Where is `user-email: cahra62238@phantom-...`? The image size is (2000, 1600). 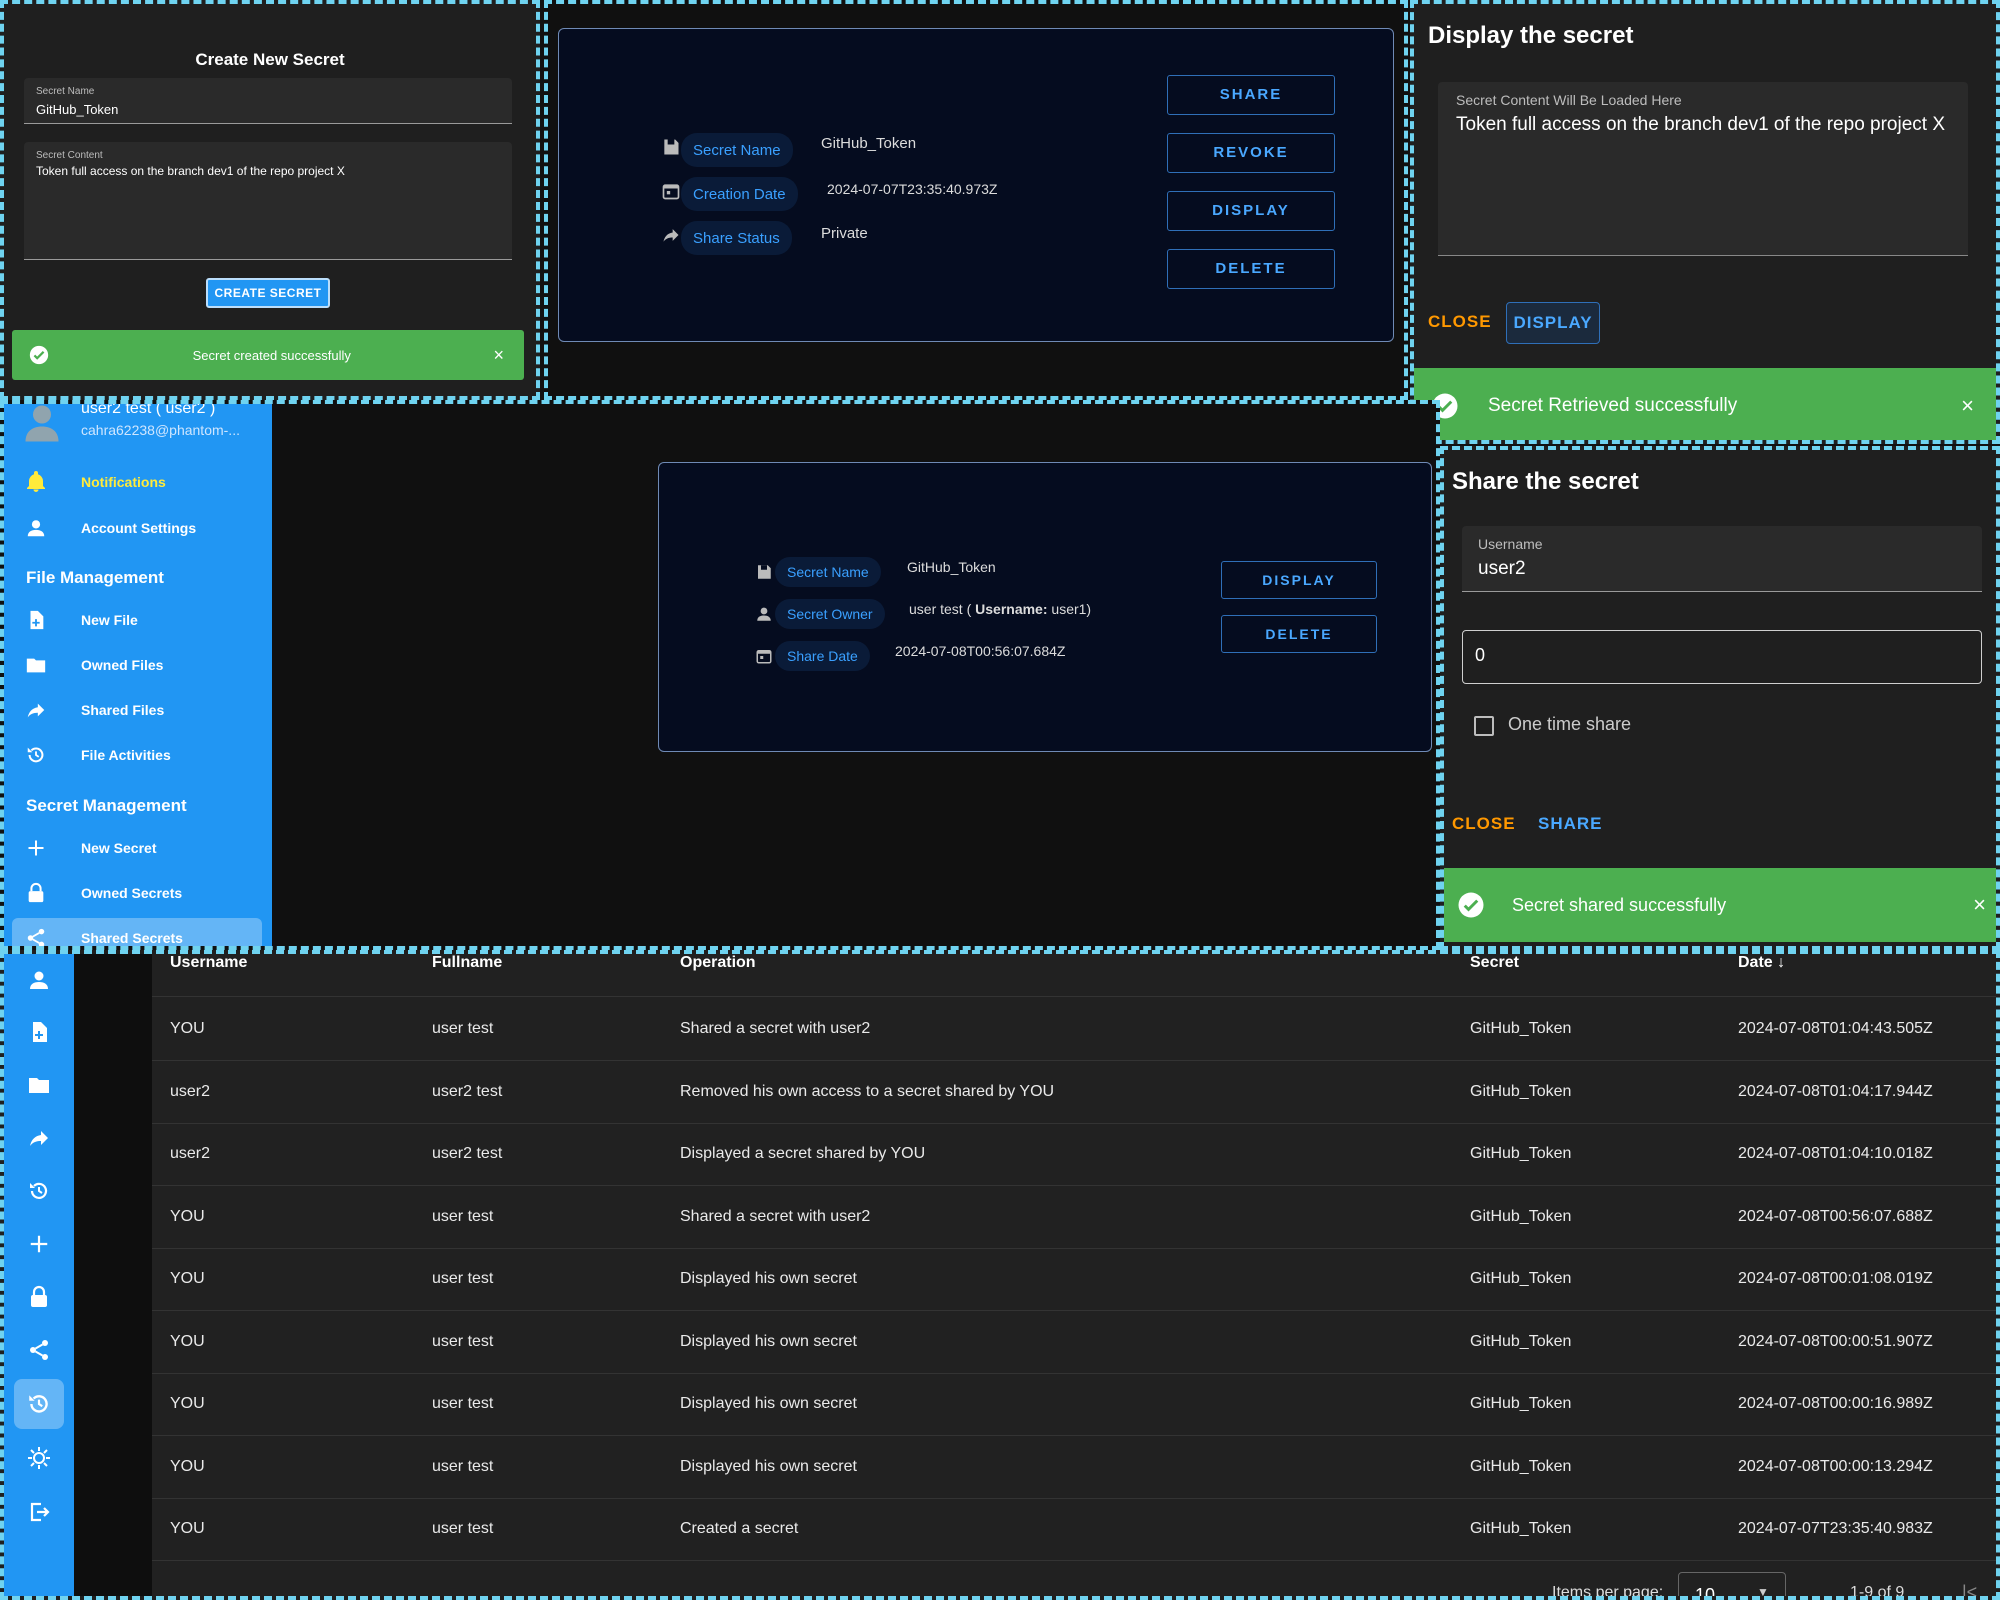
user-email: cahra62238@phantom-... is located at coordinates (160, 430).